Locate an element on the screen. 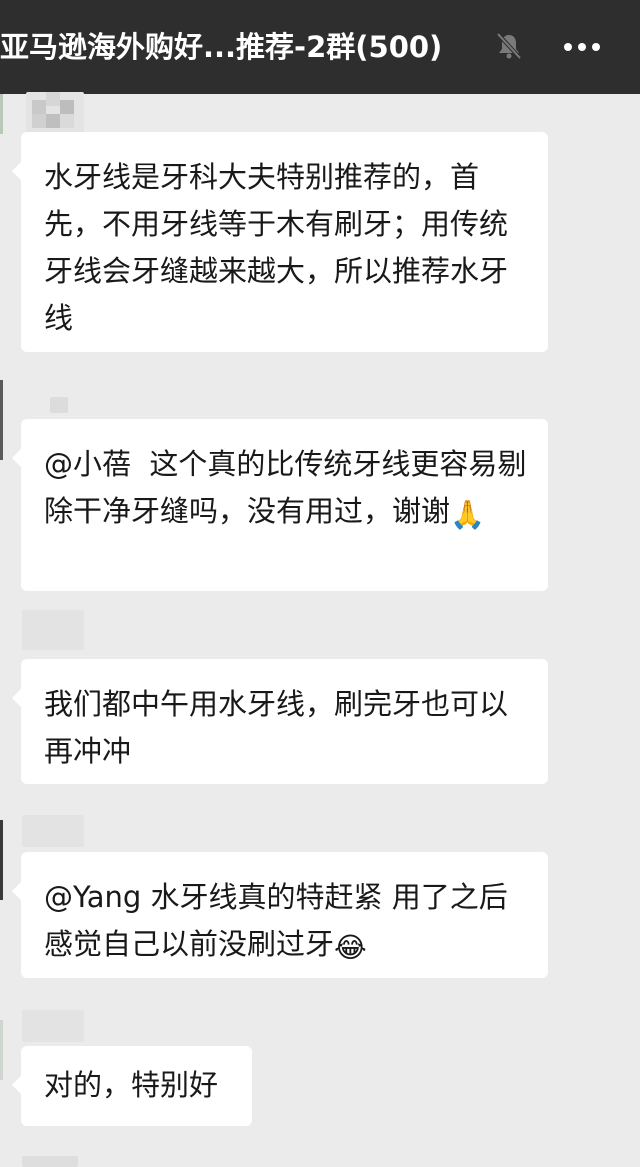 This screenshot has width=640, height=1167. chat-title: 亚马逊海外购好...推荐-2群(500) is located at coordinates (221, 47).